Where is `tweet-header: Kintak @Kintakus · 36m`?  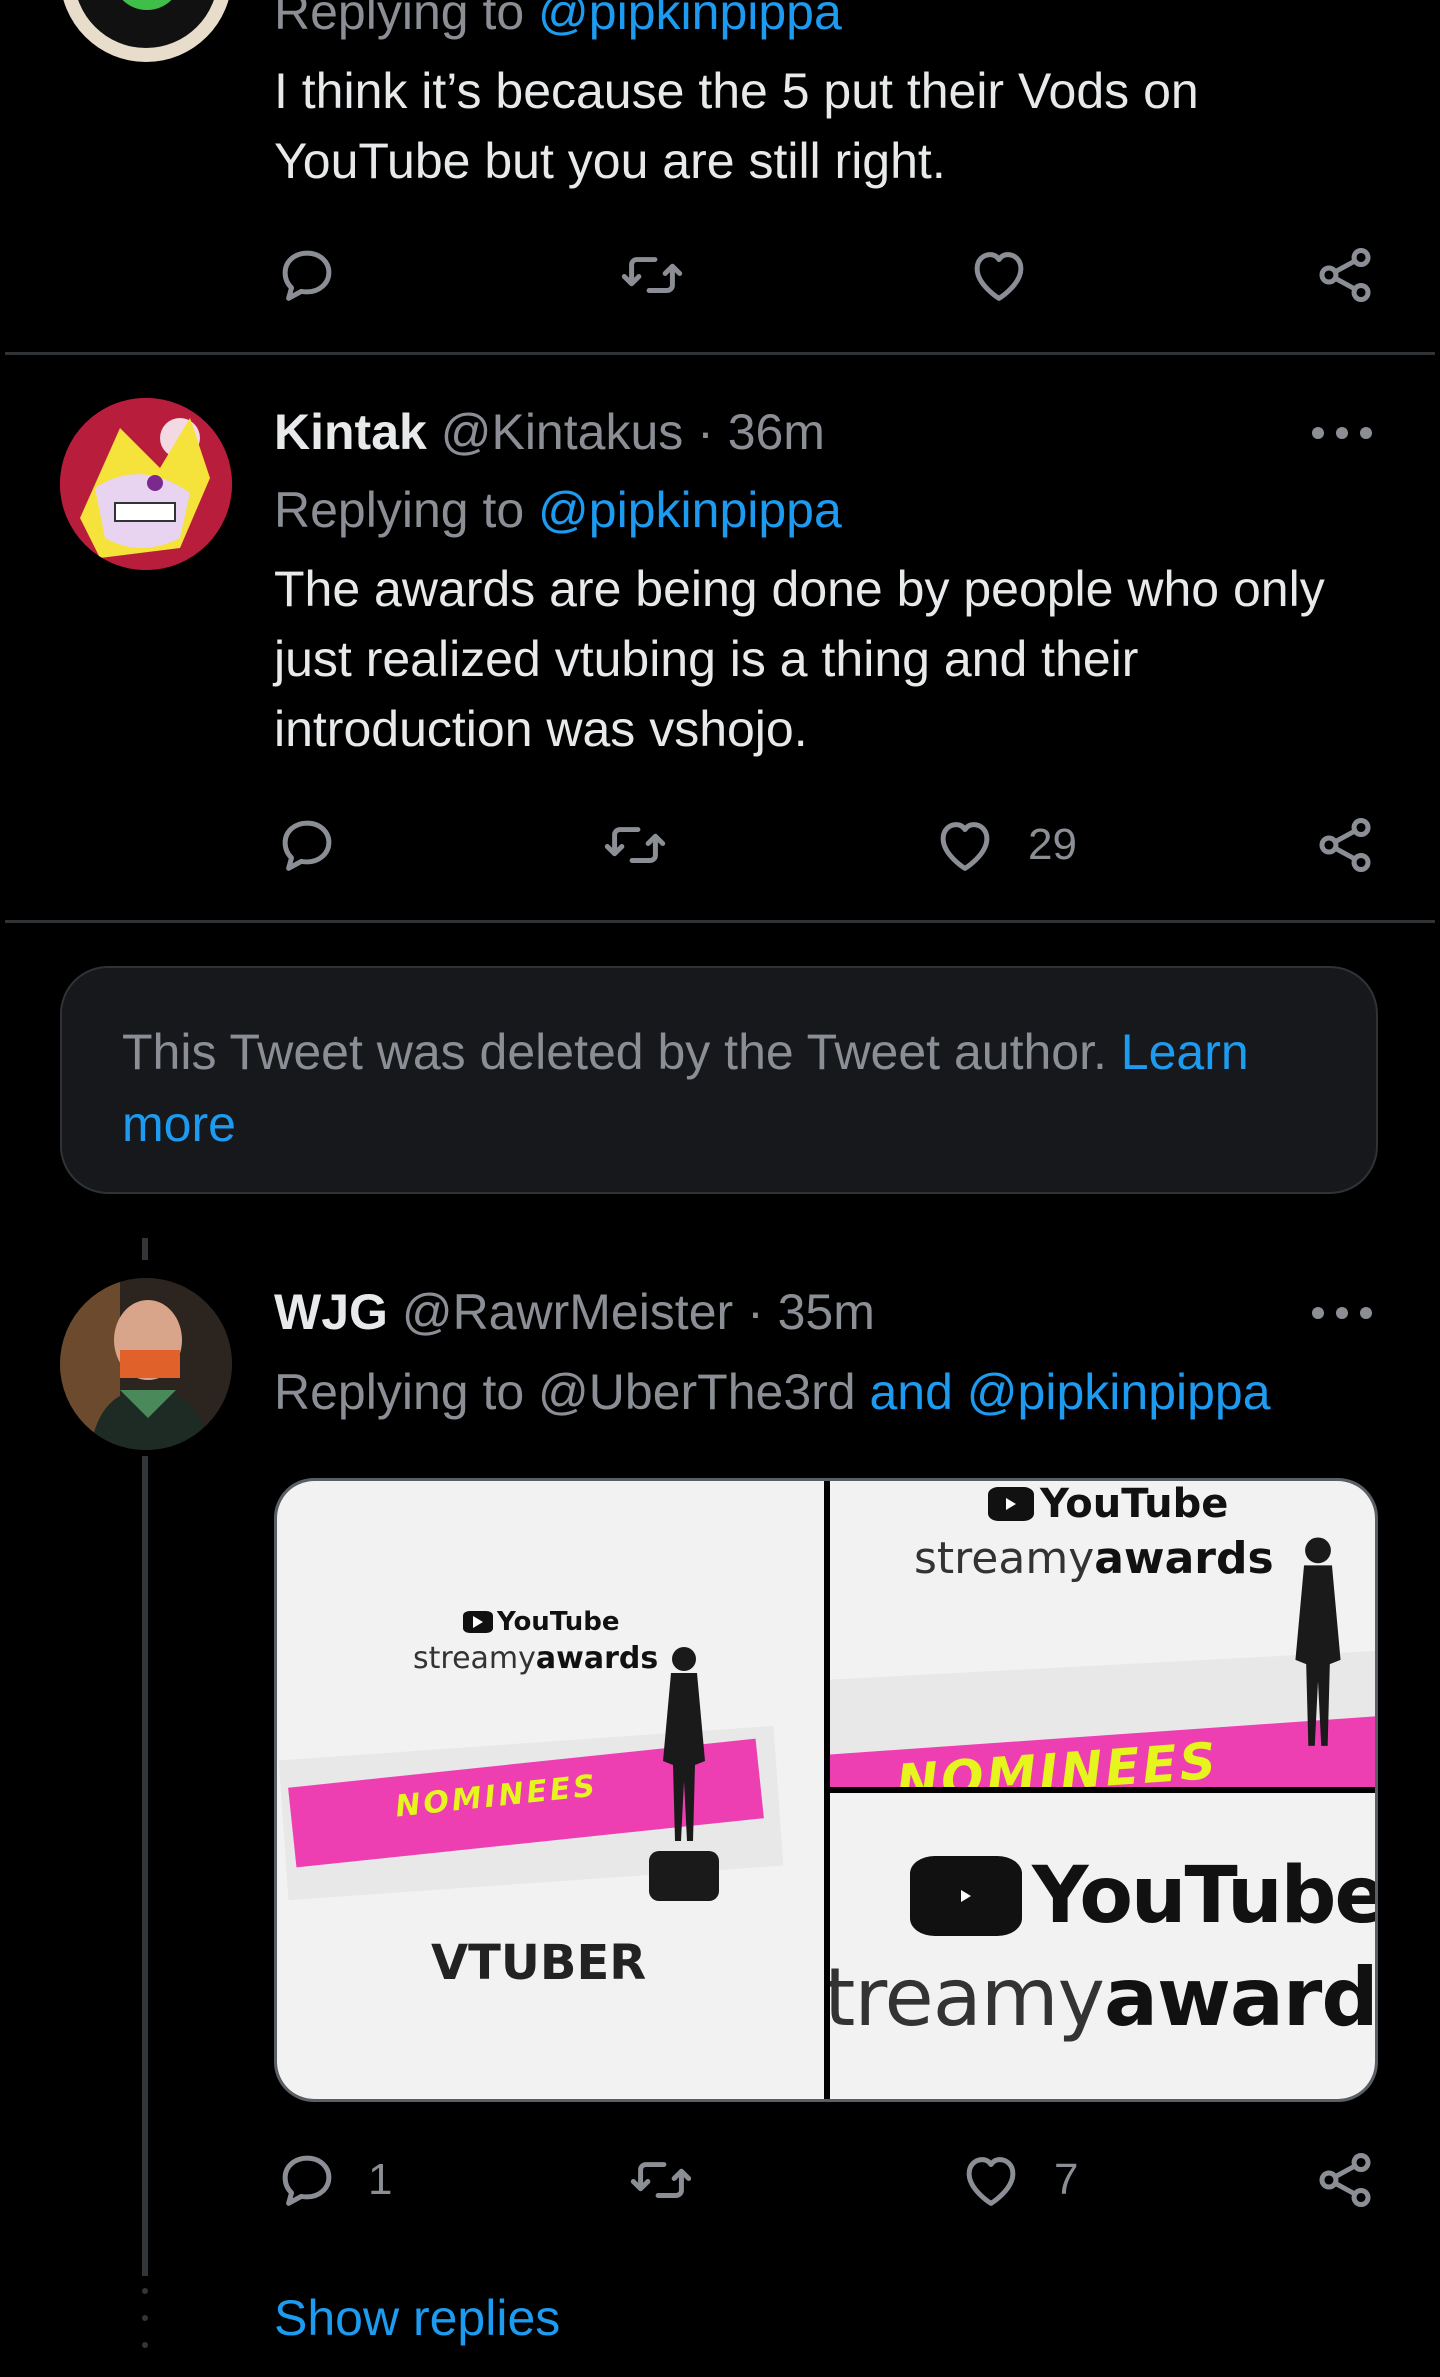 tweet-header: Kintak @Kintakus · 36m is located at coordinates (549, 432).